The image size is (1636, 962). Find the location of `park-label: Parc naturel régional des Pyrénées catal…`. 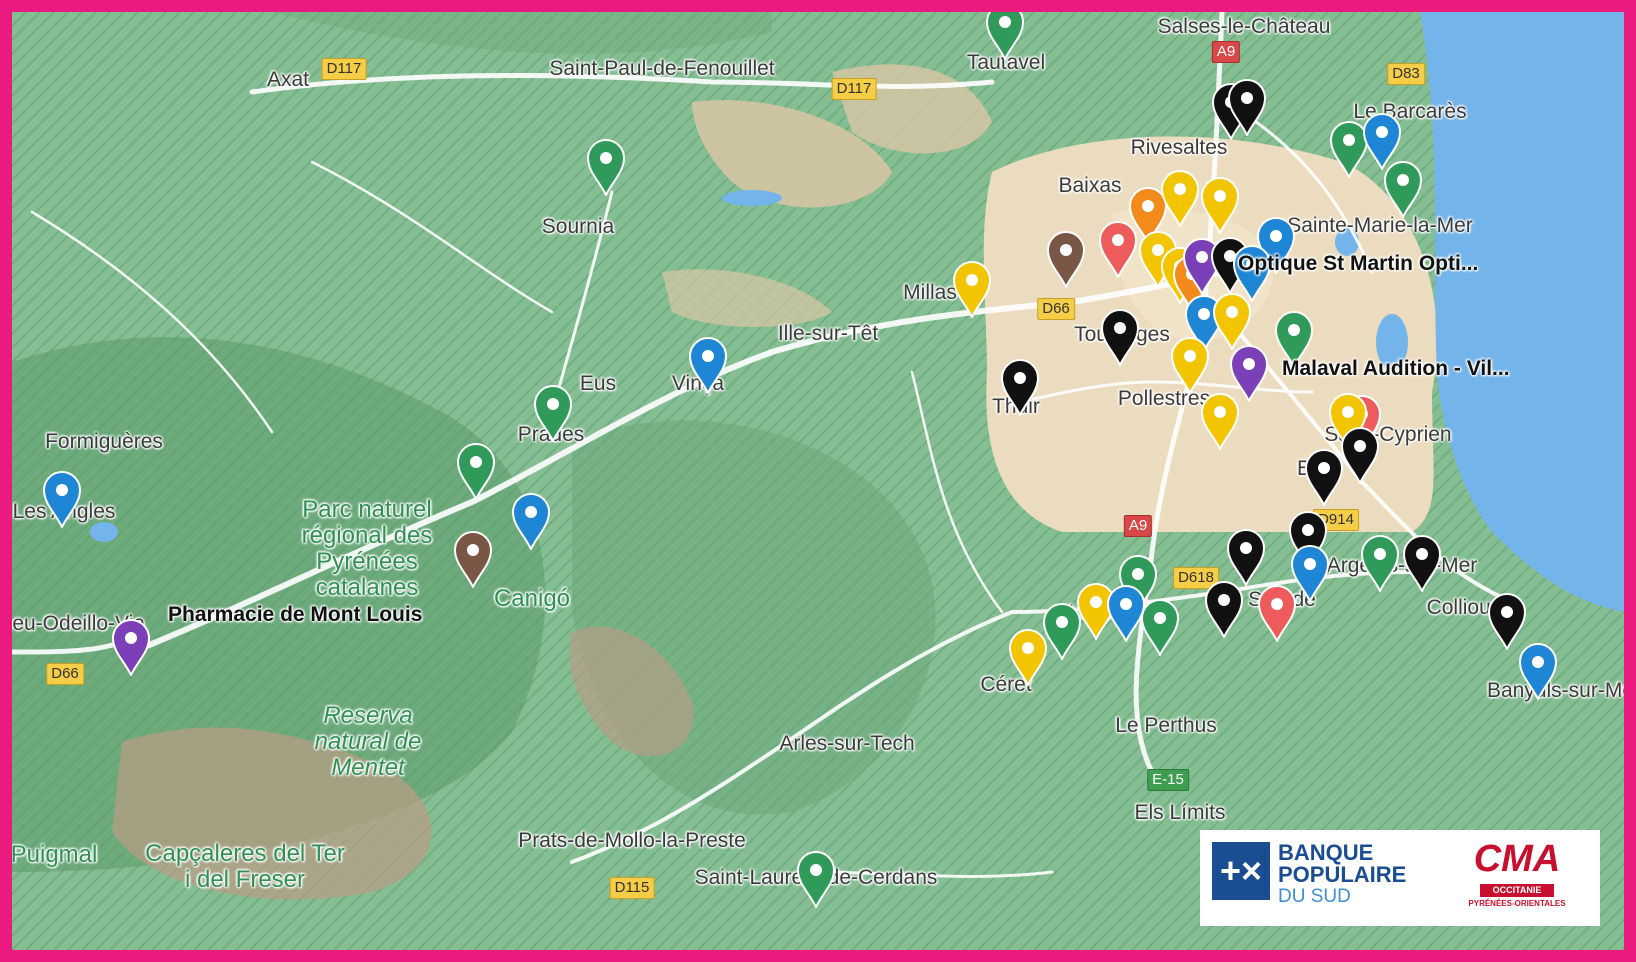

park-label: Parc naturel régional des Pyrénées catal… is located at coordinates (367, 548).